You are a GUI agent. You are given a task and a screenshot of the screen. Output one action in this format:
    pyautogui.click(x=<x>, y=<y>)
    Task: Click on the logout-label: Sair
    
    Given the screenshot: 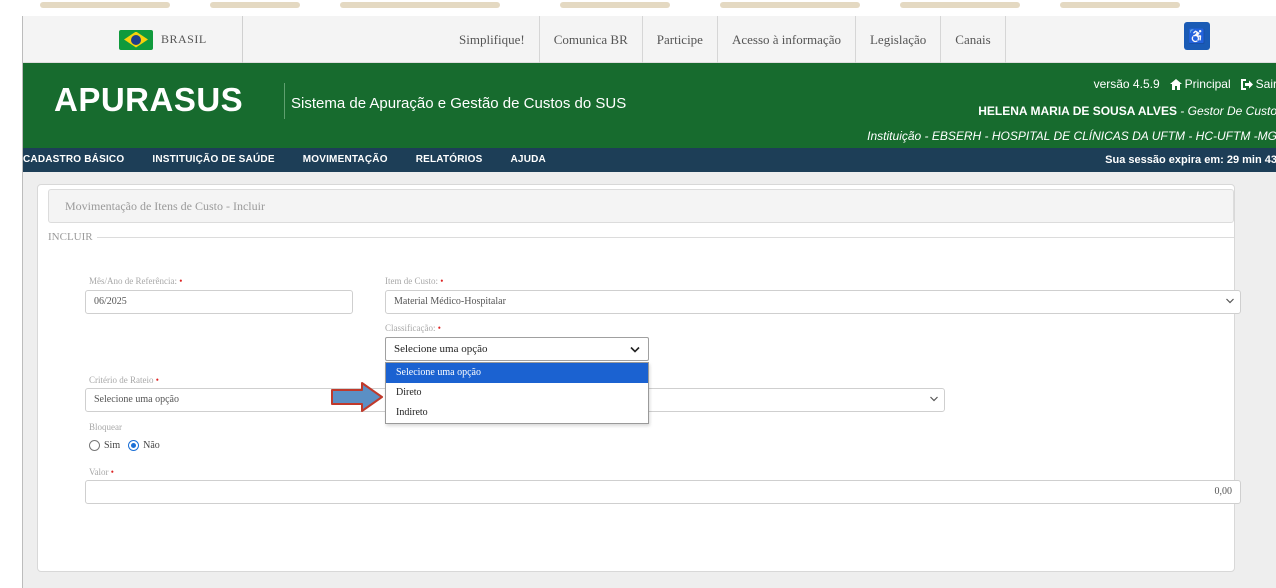 What is the action you would take?
    pyautogui.click(x=1265, y=84)
    